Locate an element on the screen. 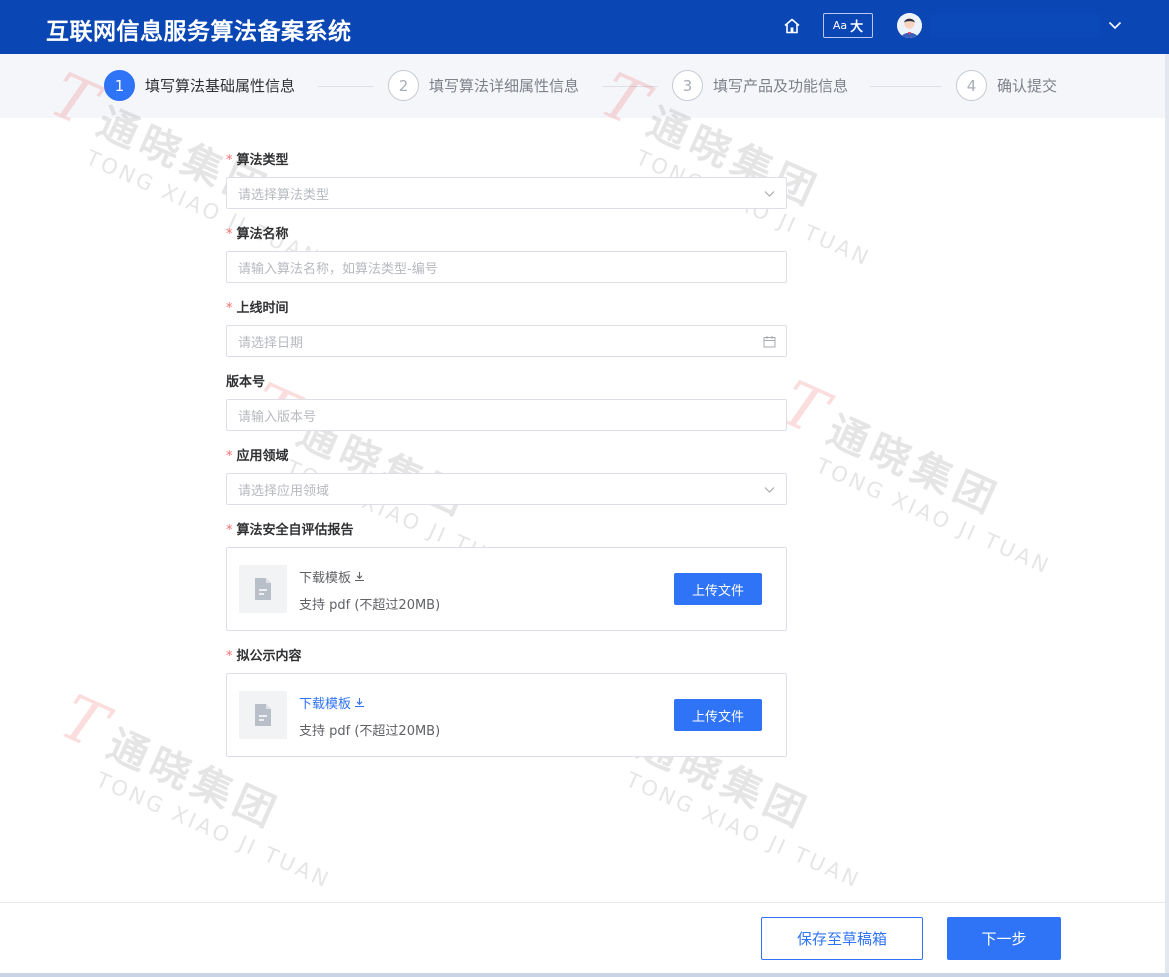  app-title: 互联网信息服务算法备案系统 is located at coordinates (199, 32).